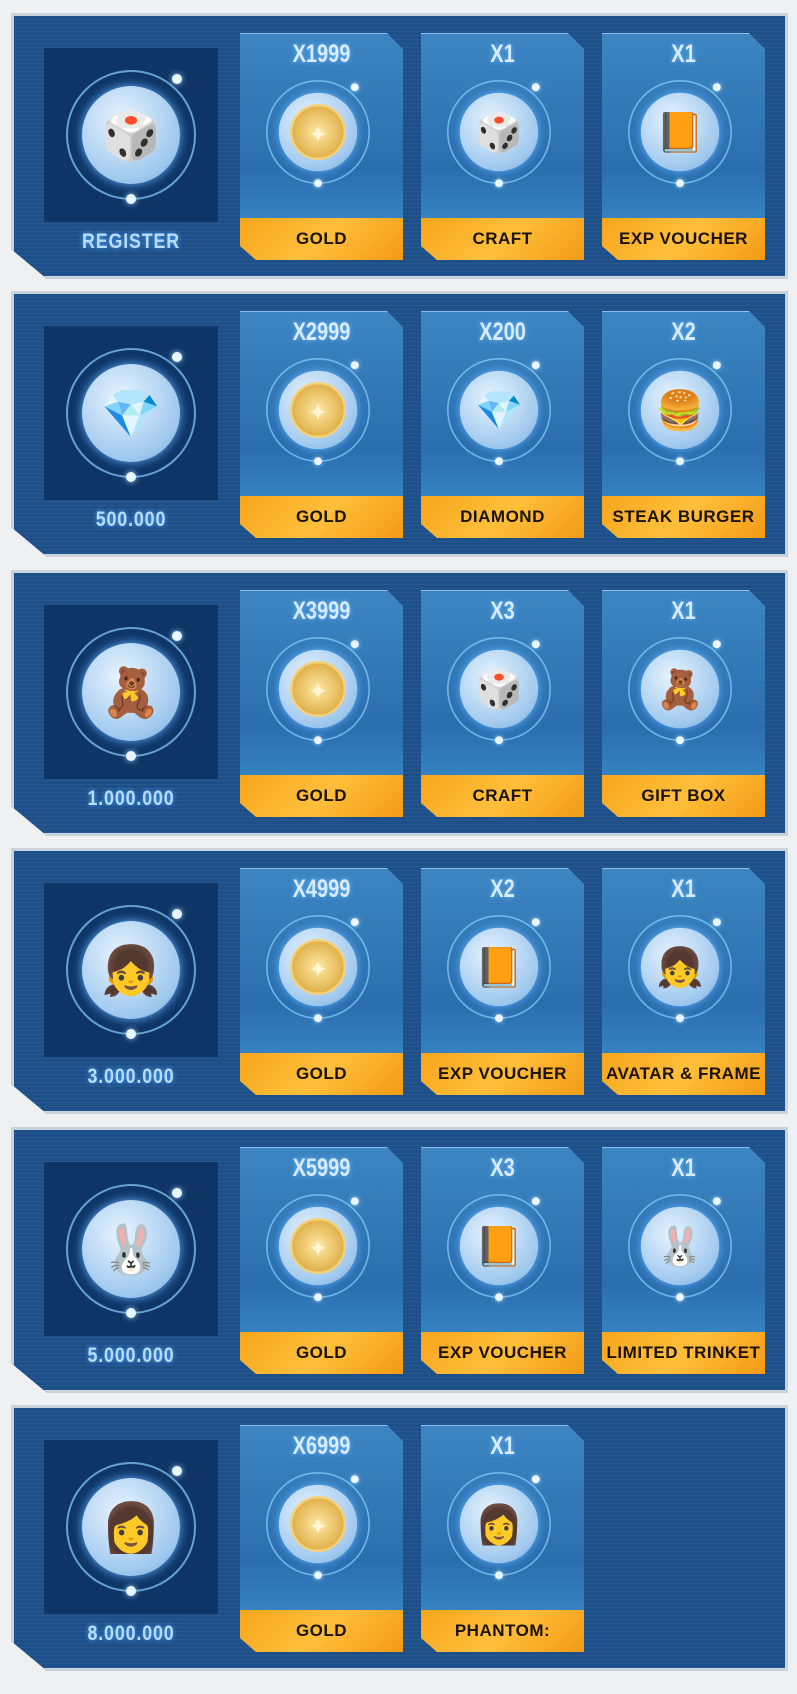 This screenshot has height=1694, width=797. I want to click on reward-name: PHANTOM: SHIRLEY, so click(502, 1631).